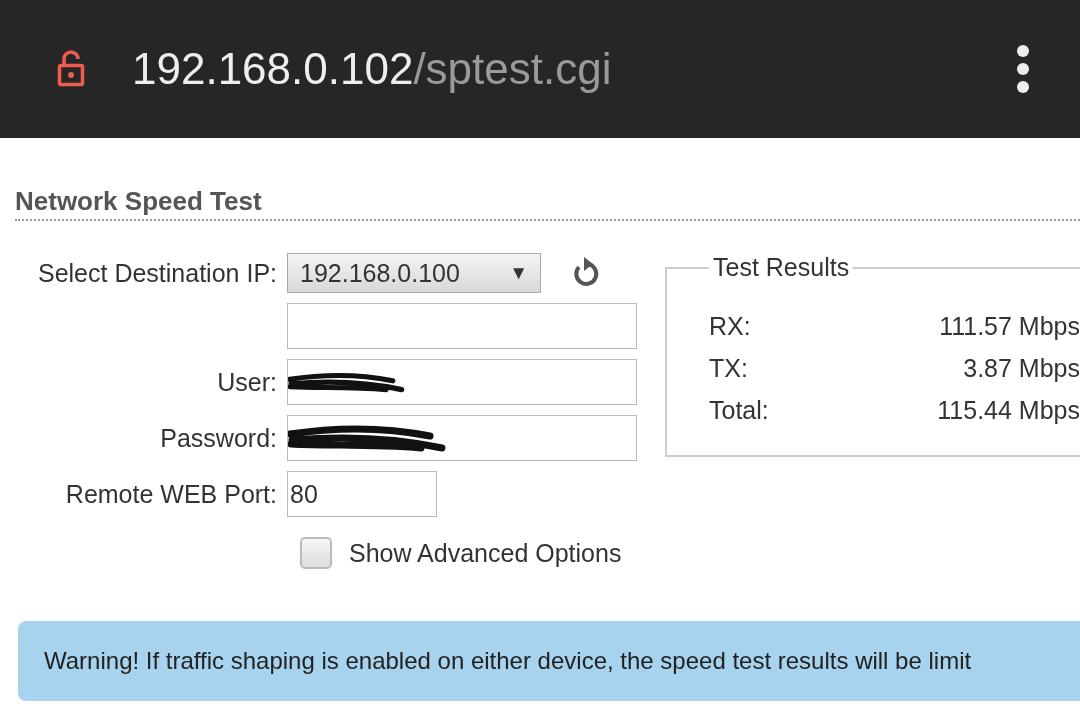  I want to click on result-label: TX:, so click(729, 368).